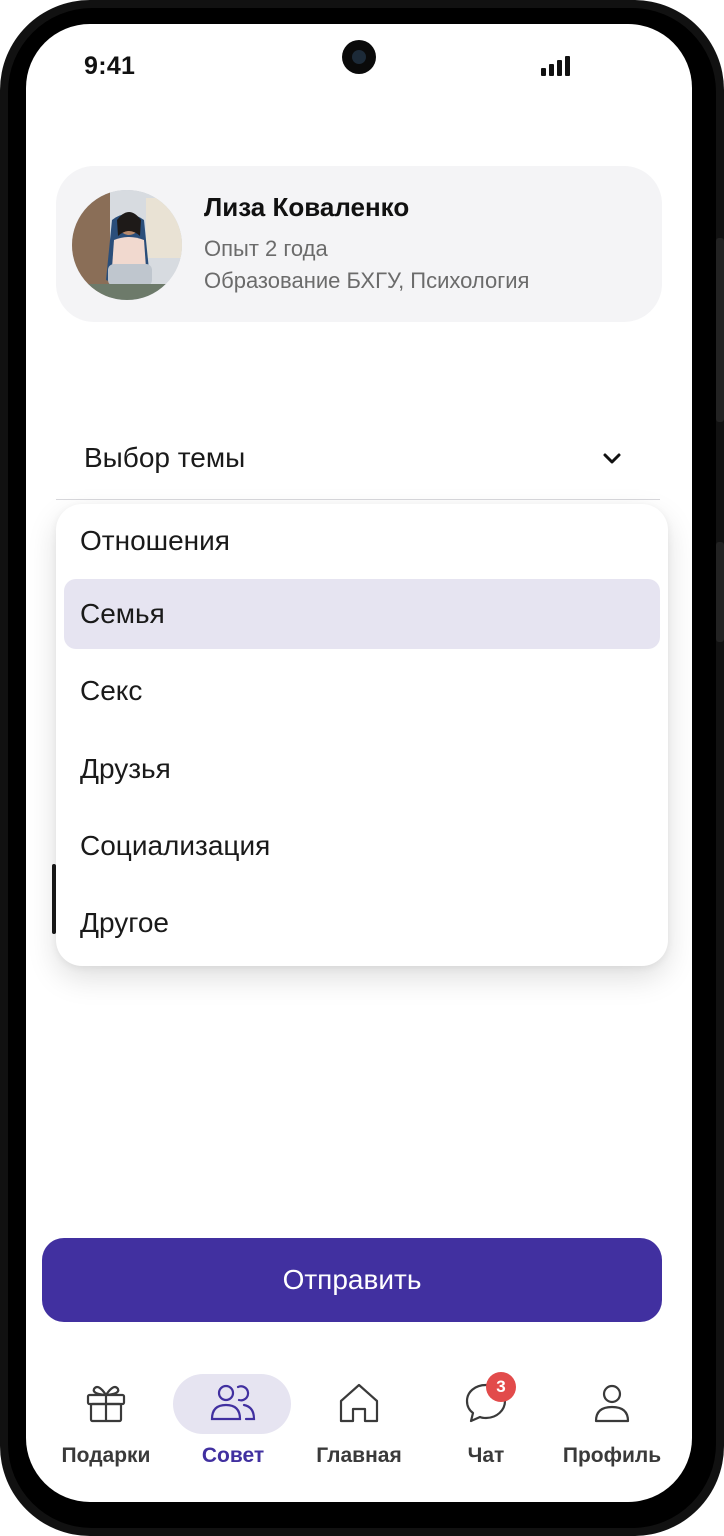  I want to click on side-button-power, so click(720, 330).